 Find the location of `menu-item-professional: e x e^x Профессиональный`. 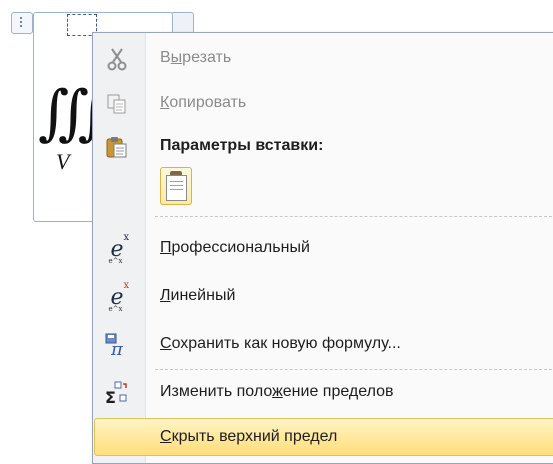

menu-item-professional: e x e^x Профессиональный is located at coordinates (323, 248).